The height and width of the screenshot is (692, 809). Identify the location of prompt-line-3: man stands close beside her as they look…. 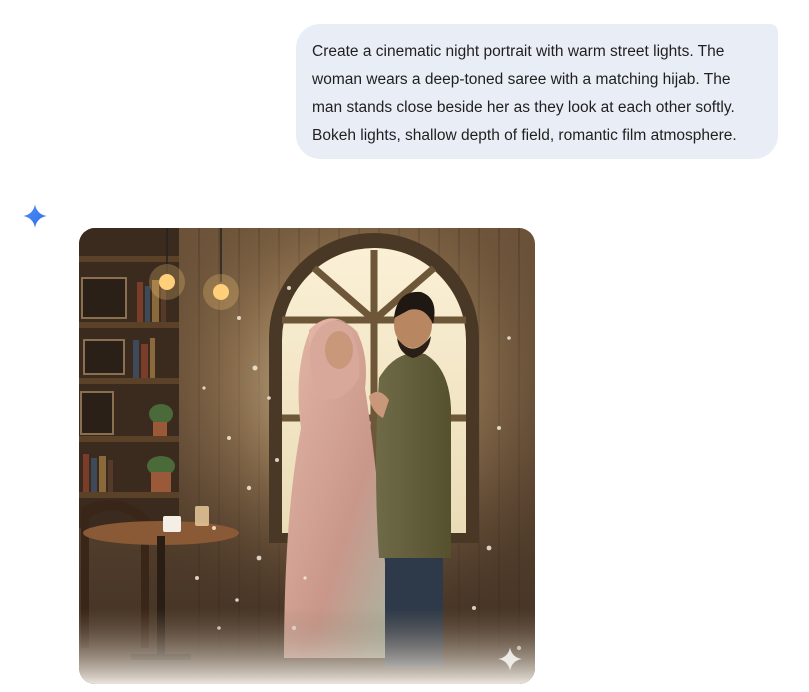
(523, 107).